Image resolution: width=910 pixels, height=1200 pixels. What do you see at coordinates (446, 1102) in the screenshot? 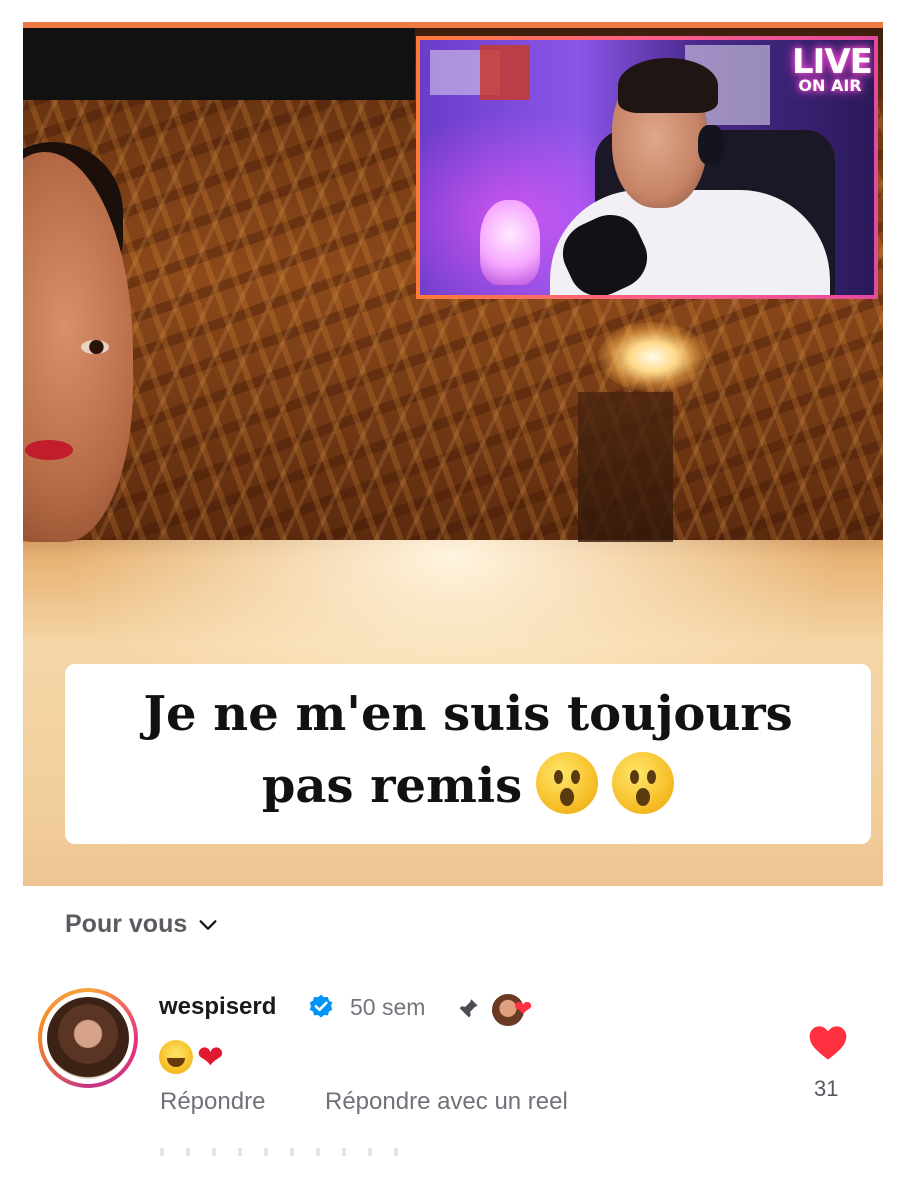
I see `reply-with-reel-button: Répondre avec un reel` at bounding box center [446, 1102].